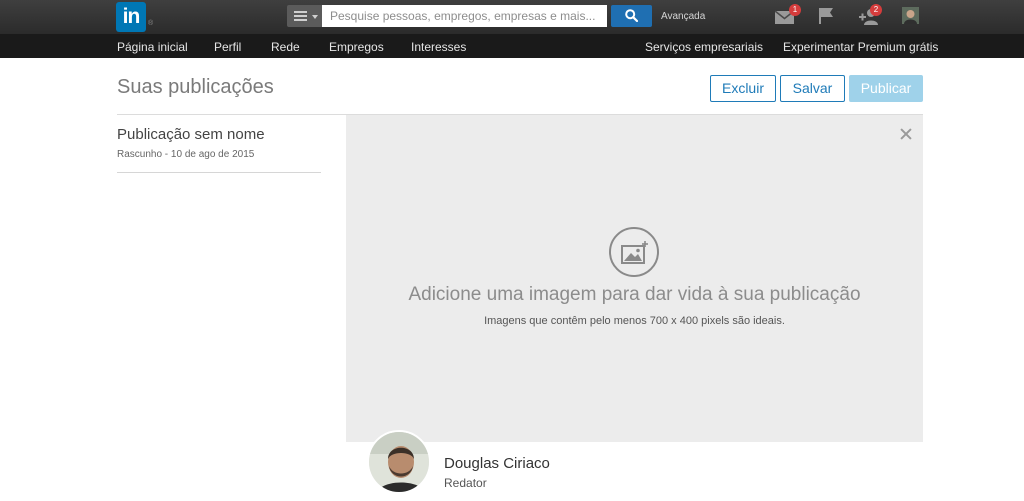 The height and width of the screenshot is (501, 1024). What do you see at coordinates (356, 47) in the screenshot?
I see `nav-item-jobs: Empregos` at bounding box center [356, 47].